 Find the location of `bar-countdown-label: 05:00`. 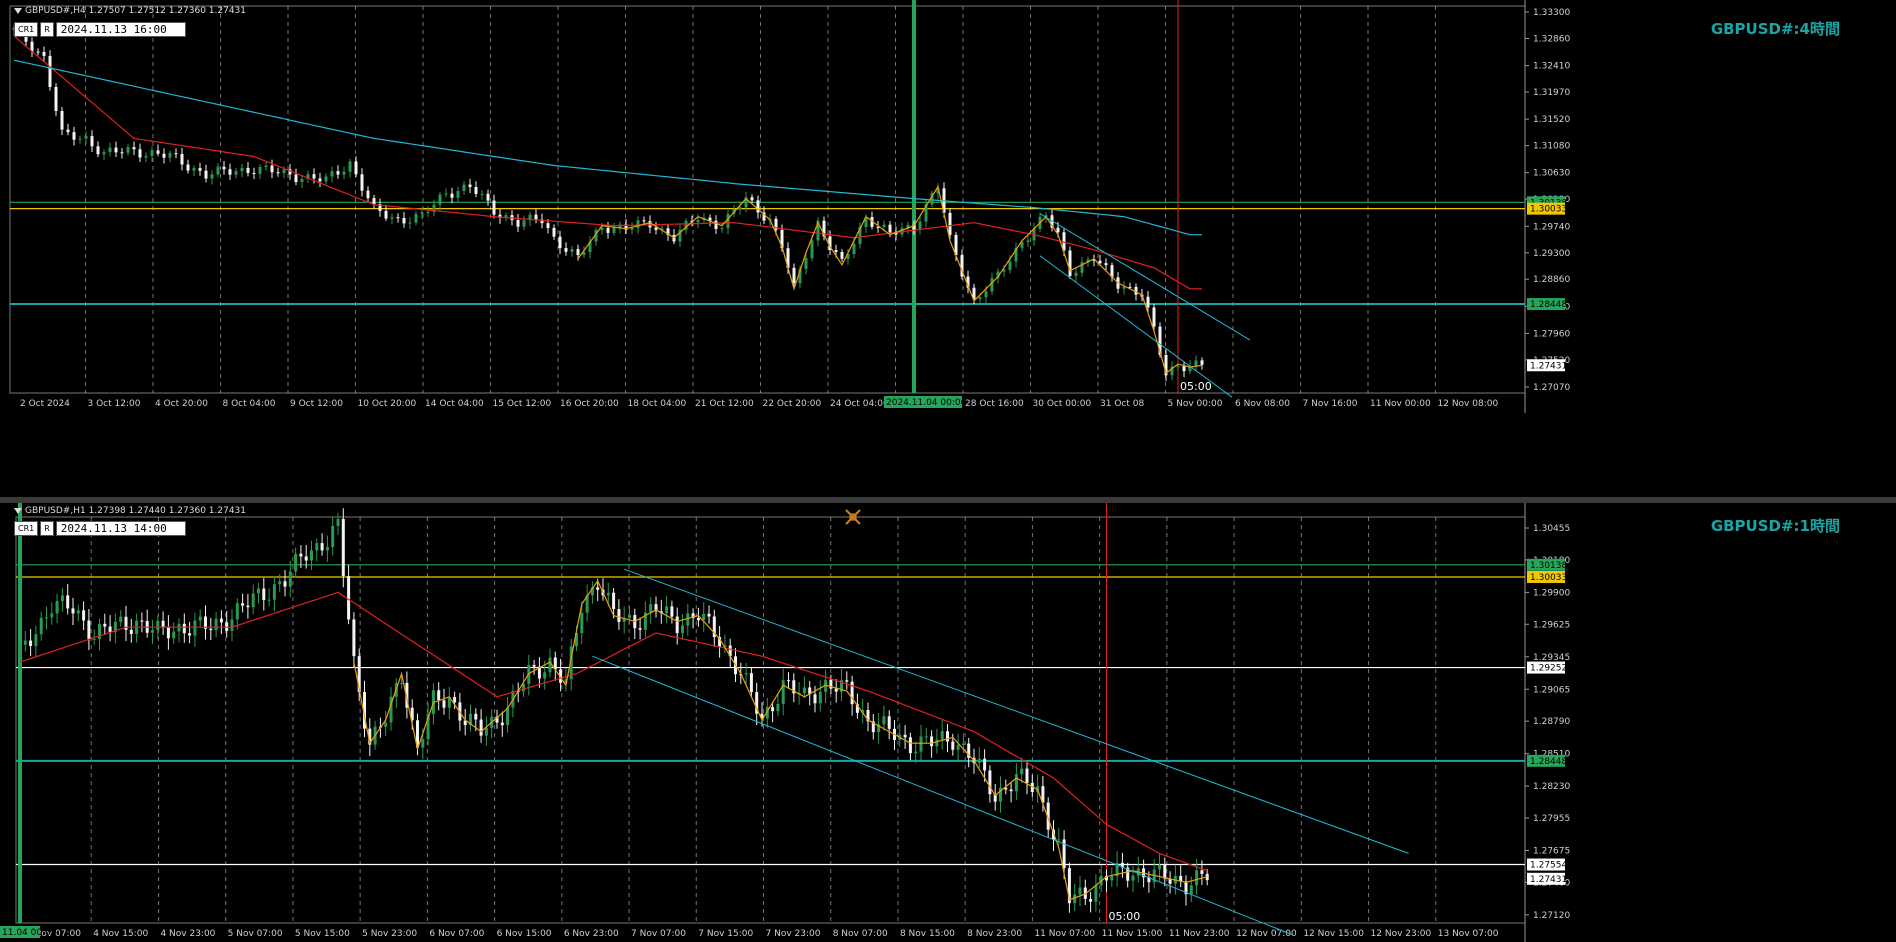

bar-countdown-label: 05:00 is located at coordinates (1196, 386).